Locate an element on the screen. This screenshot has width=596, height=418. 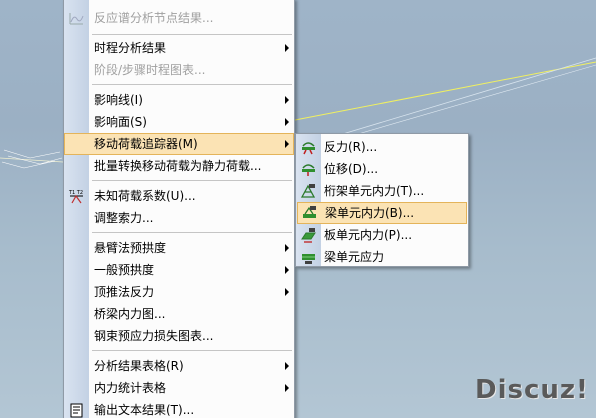
spectrum-graph-icon is located at coordinates (76, 18).